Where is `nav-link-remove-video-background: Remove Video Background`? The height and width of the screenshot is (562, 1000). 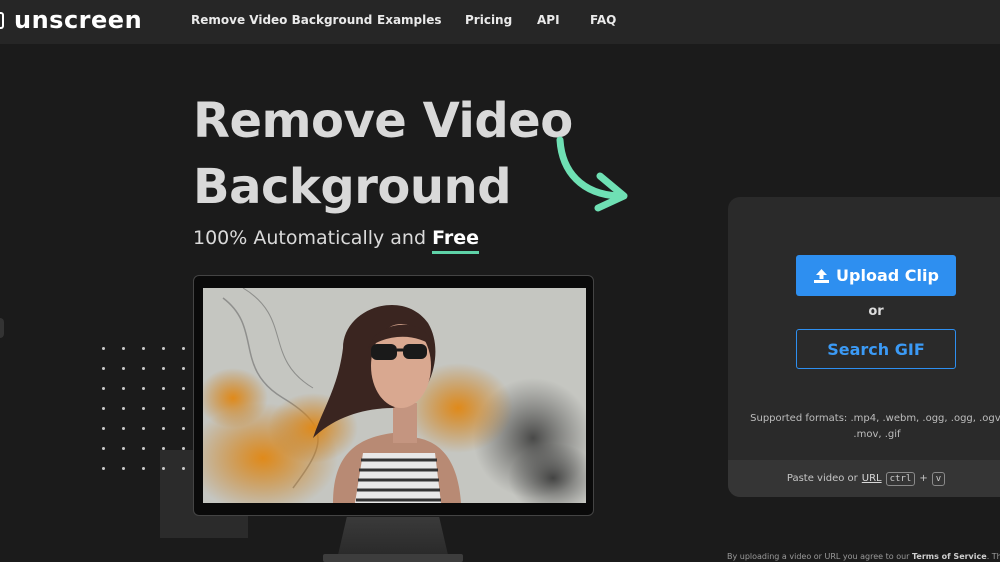 nav-link-remove-video-background: Remove Video Background is located at coordinates (281, 20).